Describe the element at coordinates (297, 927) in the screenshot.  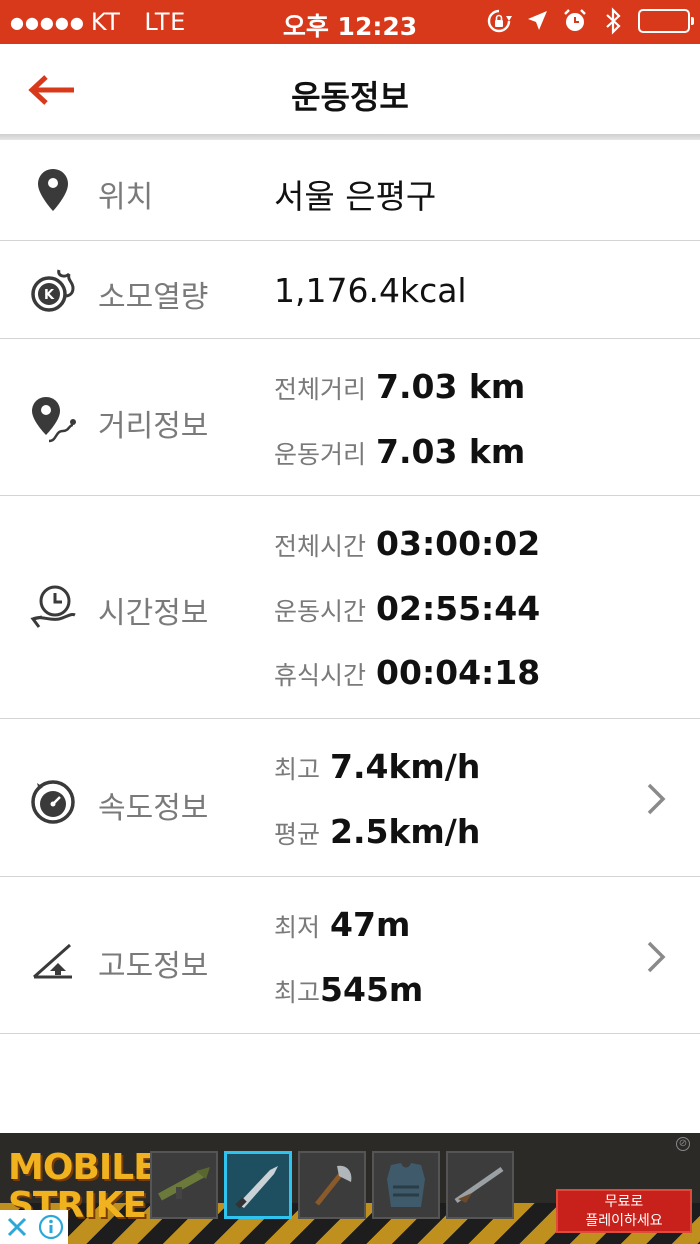
I see `min-altitude-label: 최저` at that location.